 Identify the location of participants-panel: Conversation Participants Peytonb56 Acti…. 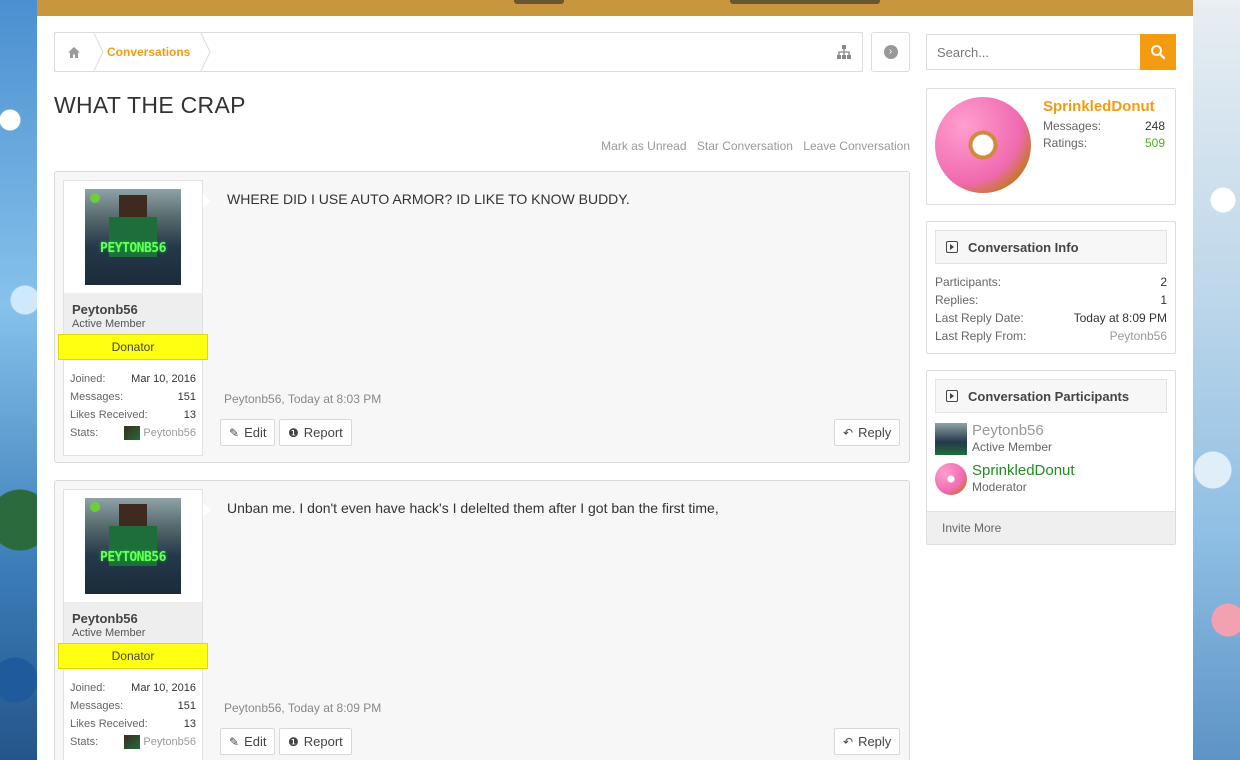
(1051, 457).